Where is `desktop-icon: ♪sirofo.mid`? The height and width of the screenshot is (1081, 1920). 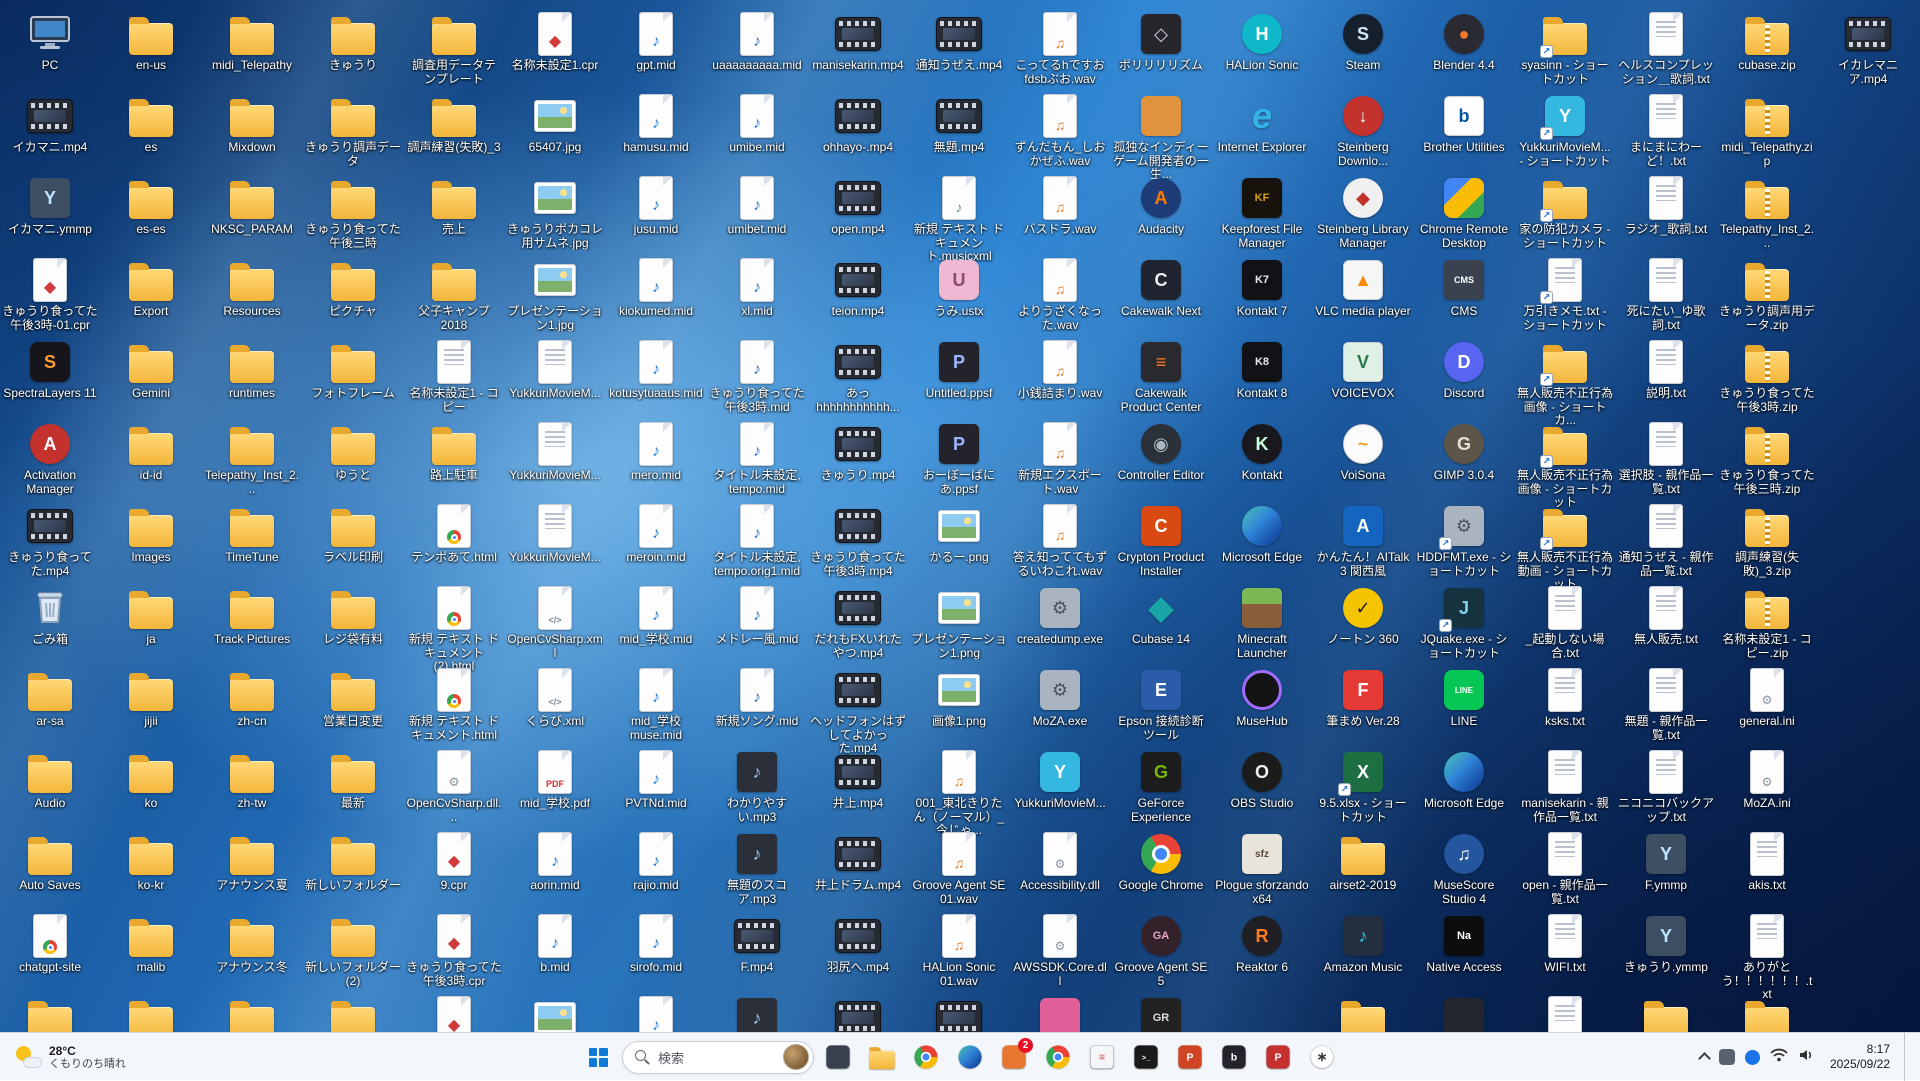
desktop-icon: ♪sirofo.mid is located at coordinates (656, 943).